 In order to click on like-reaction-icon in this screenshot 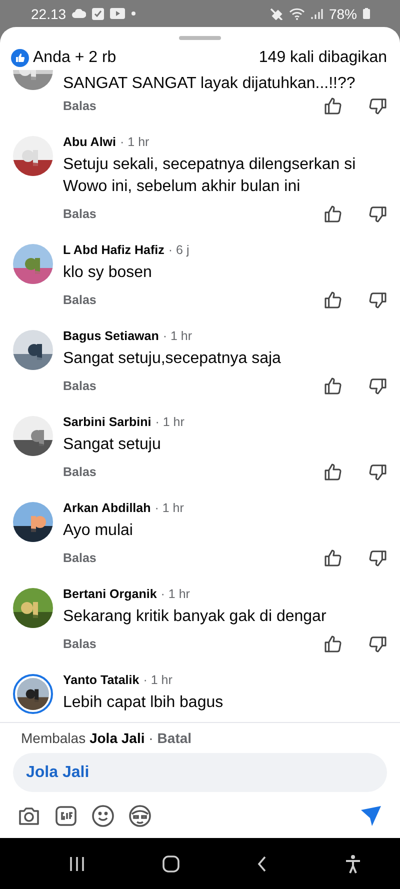, I will do `click(20, 58)`.